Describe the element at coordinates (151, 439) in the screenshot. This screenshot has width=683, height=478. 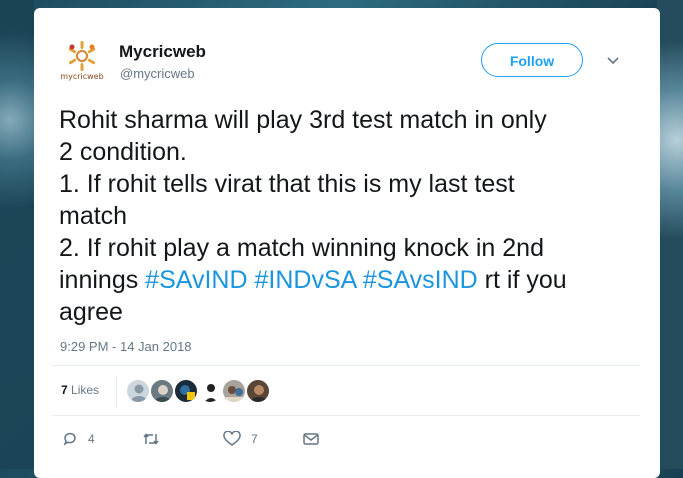
I see `retweet-icon` at that location.